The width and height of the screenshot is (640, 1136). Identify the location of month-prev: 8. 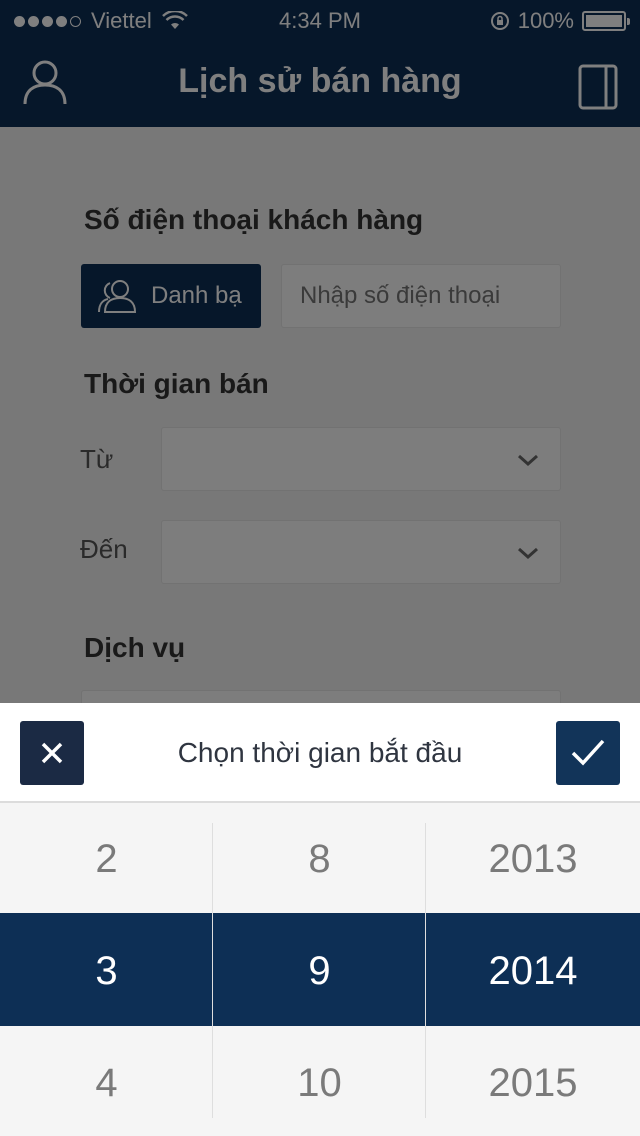
(319, 859).